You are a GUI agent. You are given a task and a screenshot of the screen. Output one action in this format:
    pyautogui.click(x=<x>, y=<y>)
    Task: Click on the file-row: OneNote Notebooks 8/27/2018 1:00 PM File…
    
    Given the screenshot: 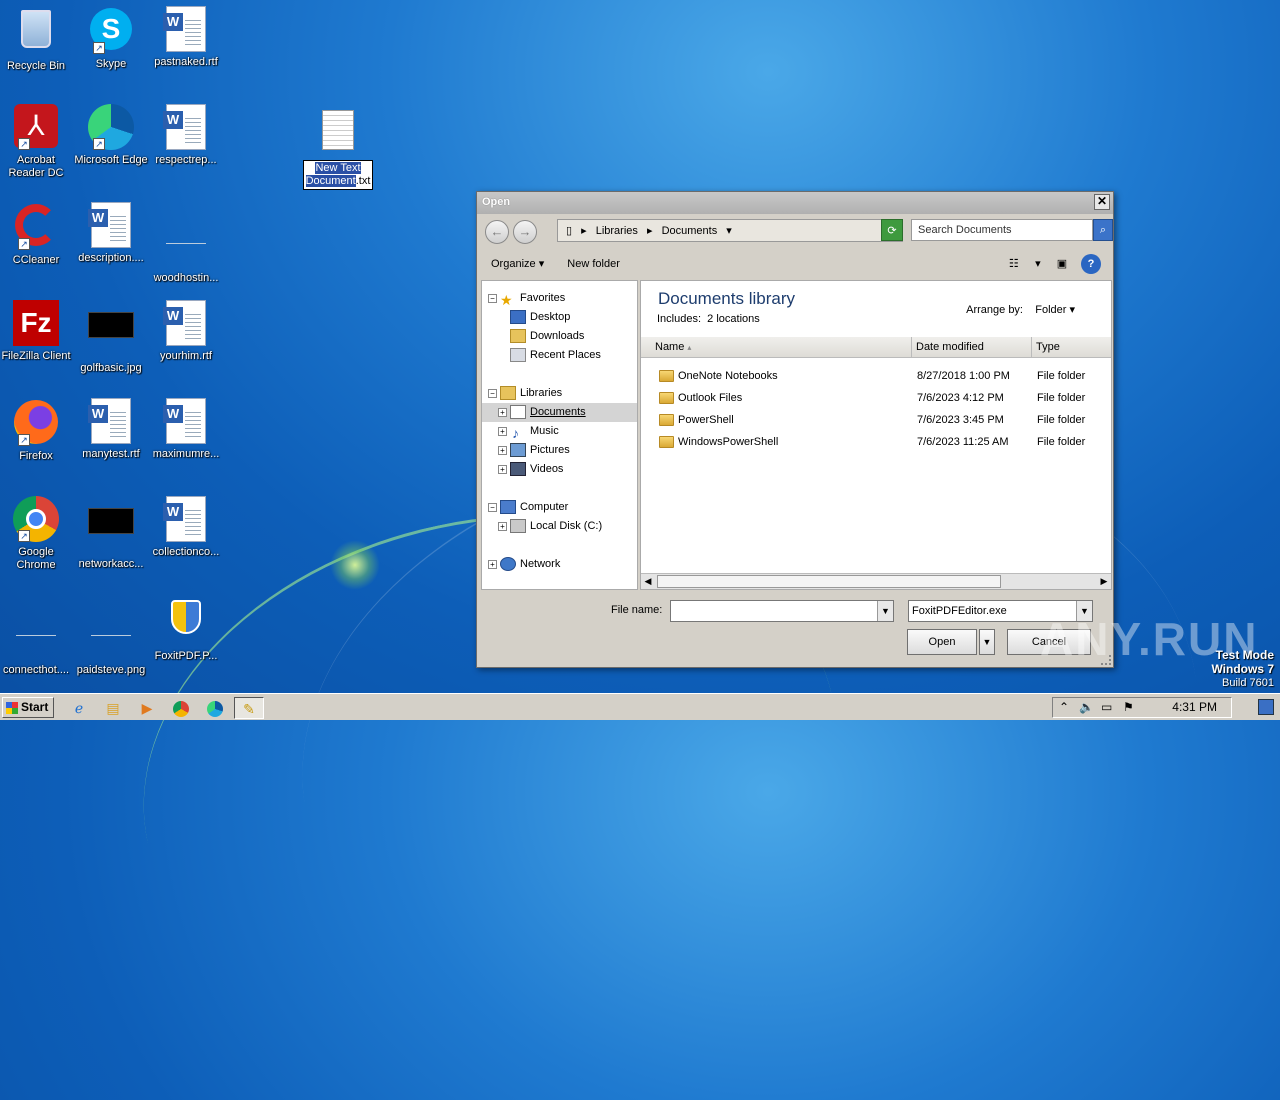 What is the action you would take?
    pyautogui.click(x=876, y=376)
    